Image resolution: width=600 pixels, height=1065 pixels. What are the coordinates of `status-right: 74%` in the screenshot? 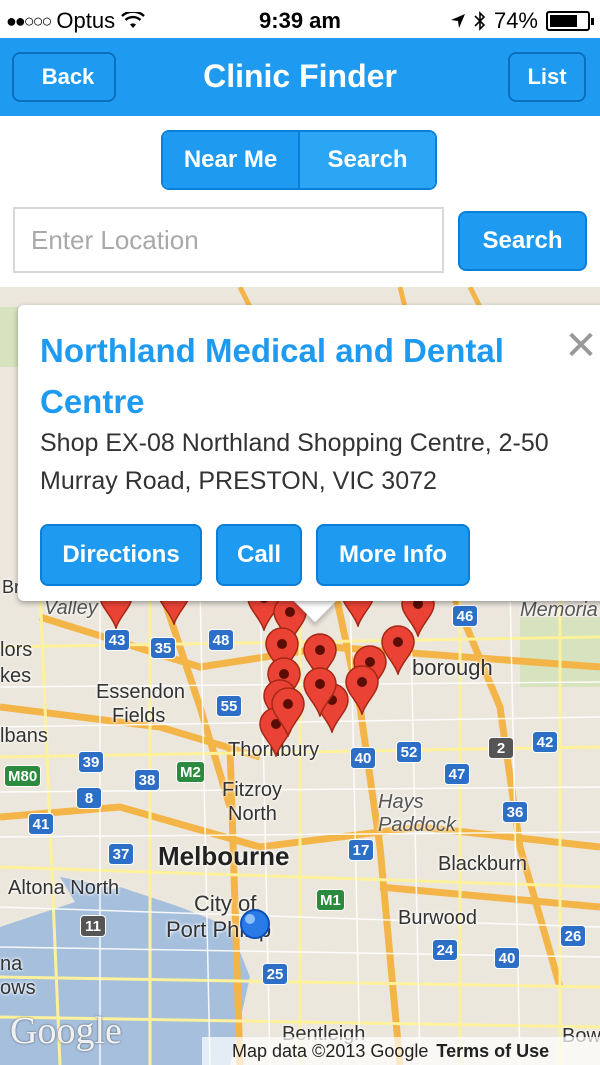 It's located at (522, 21).